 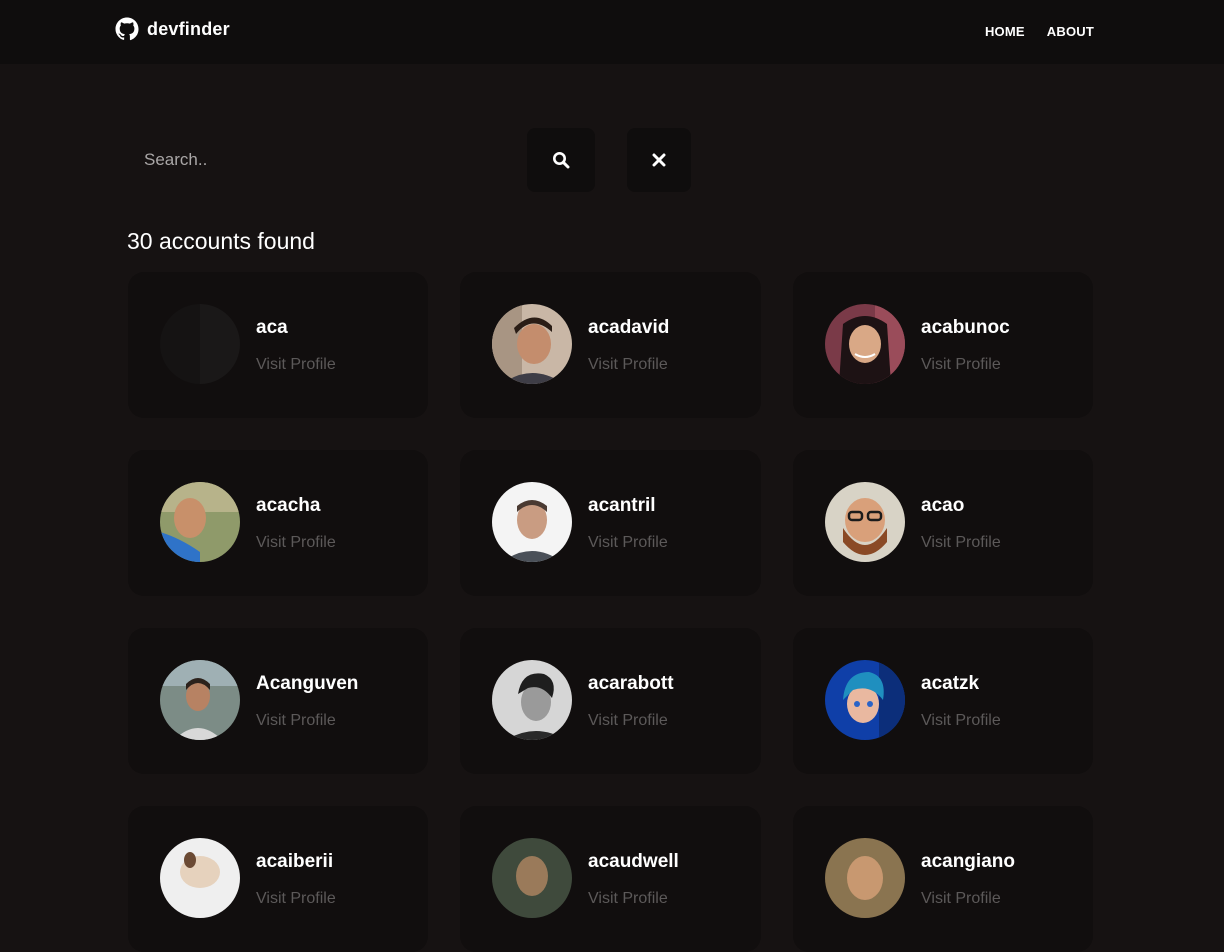 What do you see at coordinates (221, 241) in the screenshot?
I see `result-count: 30 accounts found` at bounding box center [221, 241].